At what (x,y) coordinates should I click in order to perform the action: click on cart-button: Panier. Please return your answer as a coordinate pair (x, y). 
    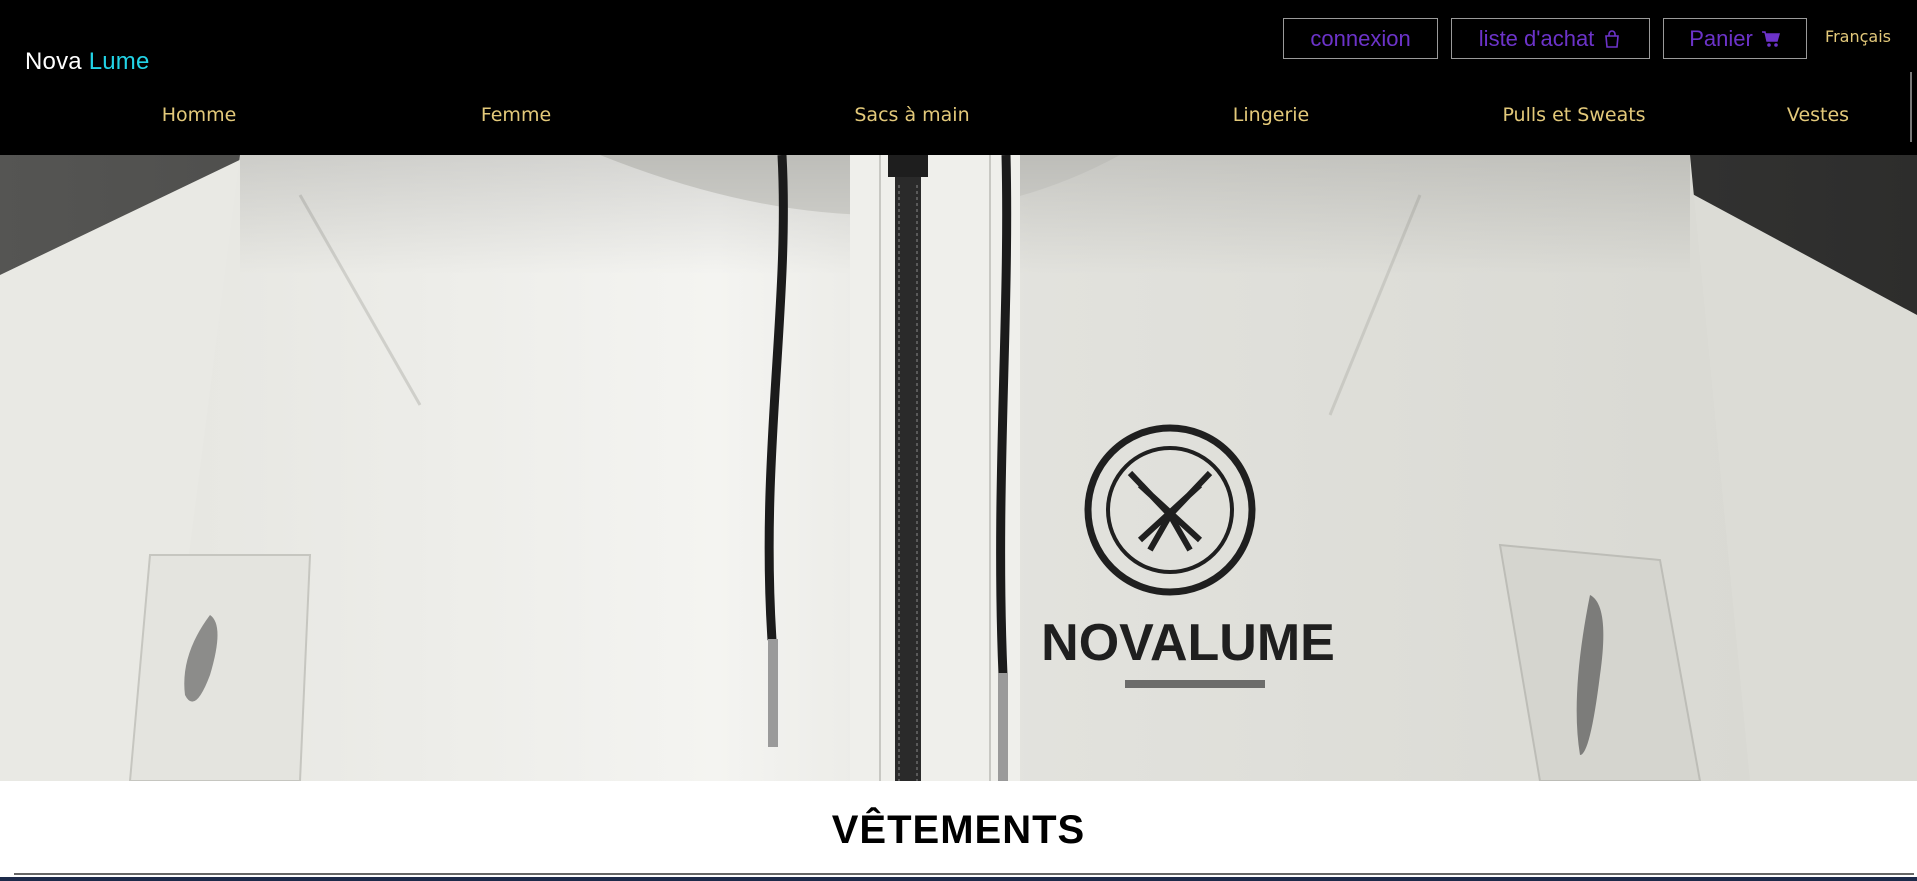
    Looking at the image, I should click on (1735, 38).